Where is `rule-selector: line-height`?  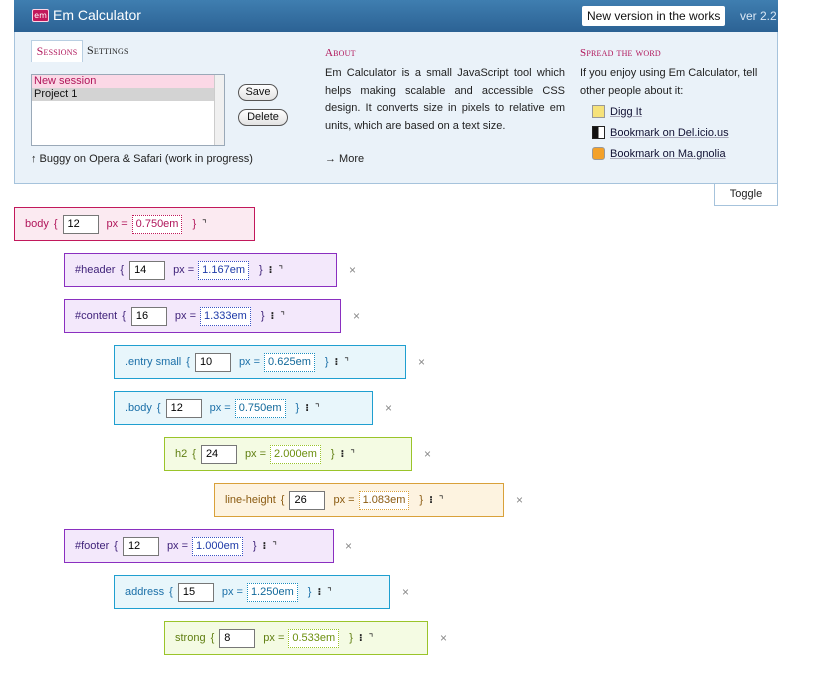 rule-selector: line-height is located at coordinates (250, 500).